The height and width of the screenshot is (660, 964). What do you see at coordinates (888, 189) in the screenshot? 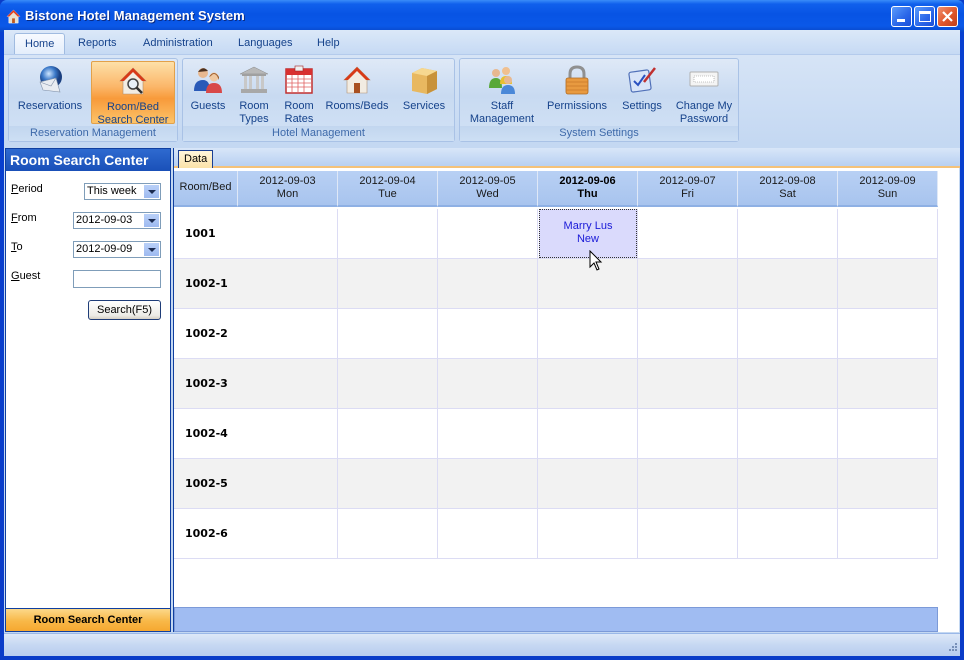
I see `column-header-date: 2012-09-09 Sun` at bounding box center [888, 189].